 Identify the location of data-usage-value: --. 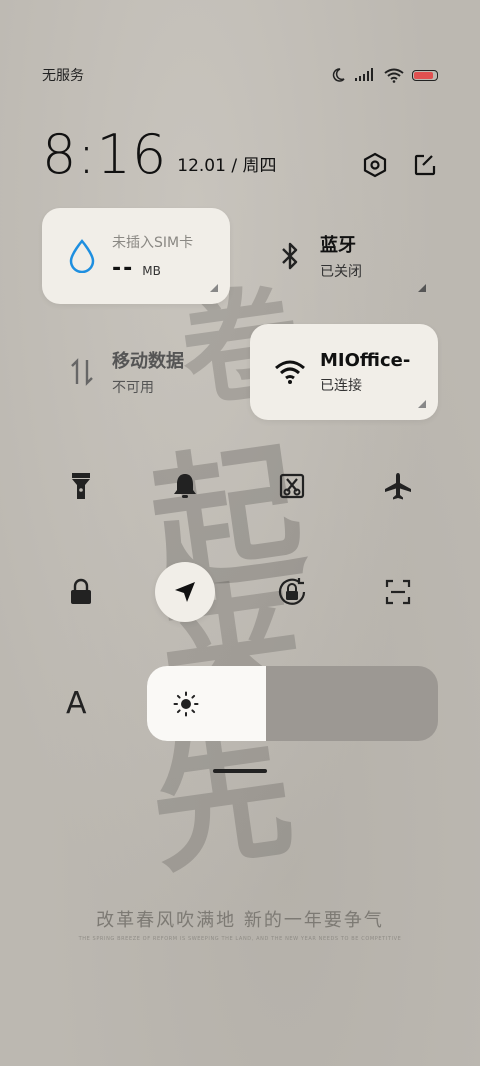
(123, 268).